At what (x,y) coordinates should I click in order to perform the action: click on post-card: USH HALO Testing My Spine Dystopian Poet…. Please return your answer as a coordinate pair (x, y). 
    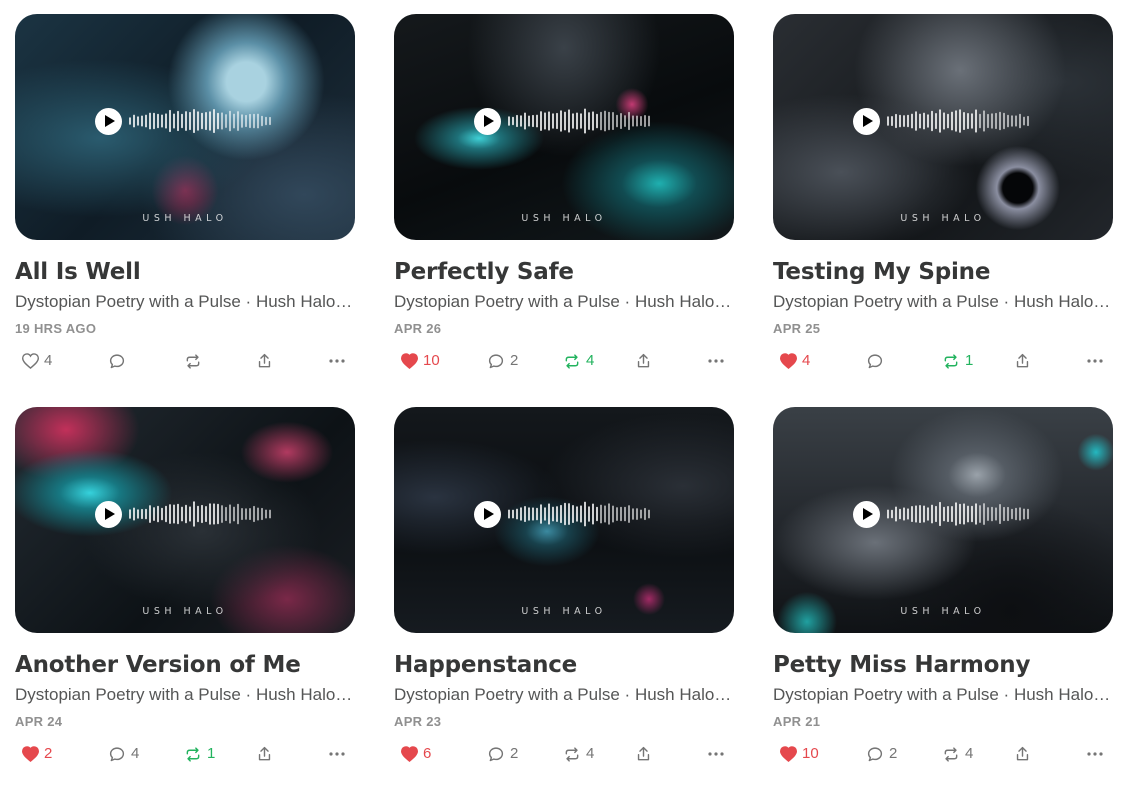
    Looking at the image, I should click on (943, 193).